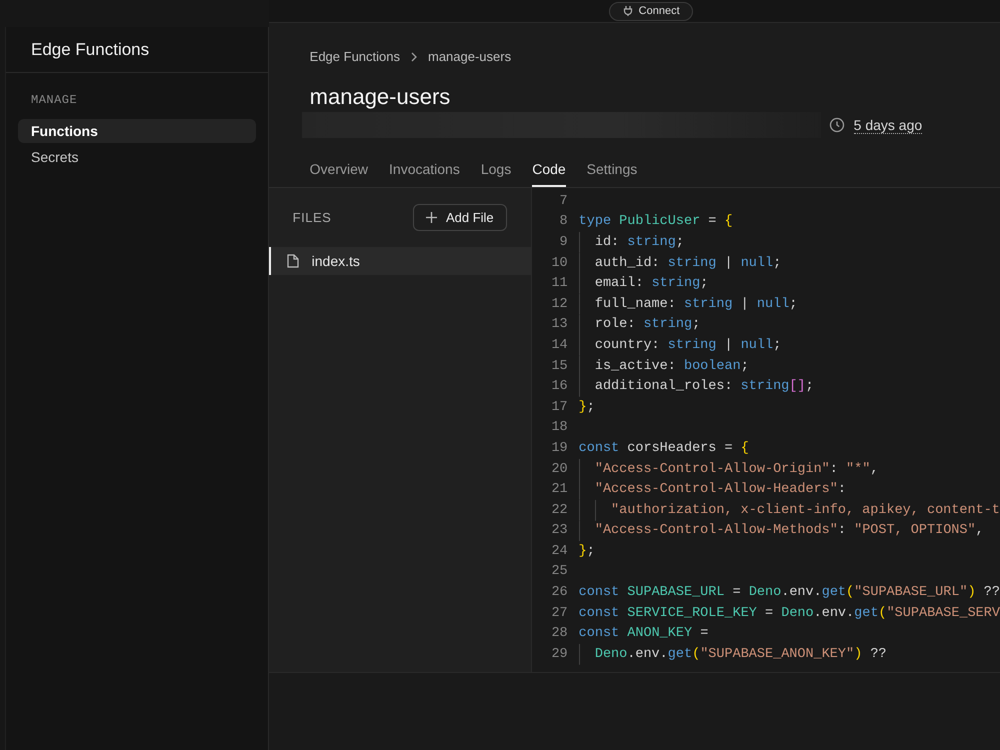 This screenshot has height=750, width=1000. What do you see at coordinates (355, 56) in the screenshot?
I see `breadcrumb-link: Edge Functions` at bounding box center [355, 56].